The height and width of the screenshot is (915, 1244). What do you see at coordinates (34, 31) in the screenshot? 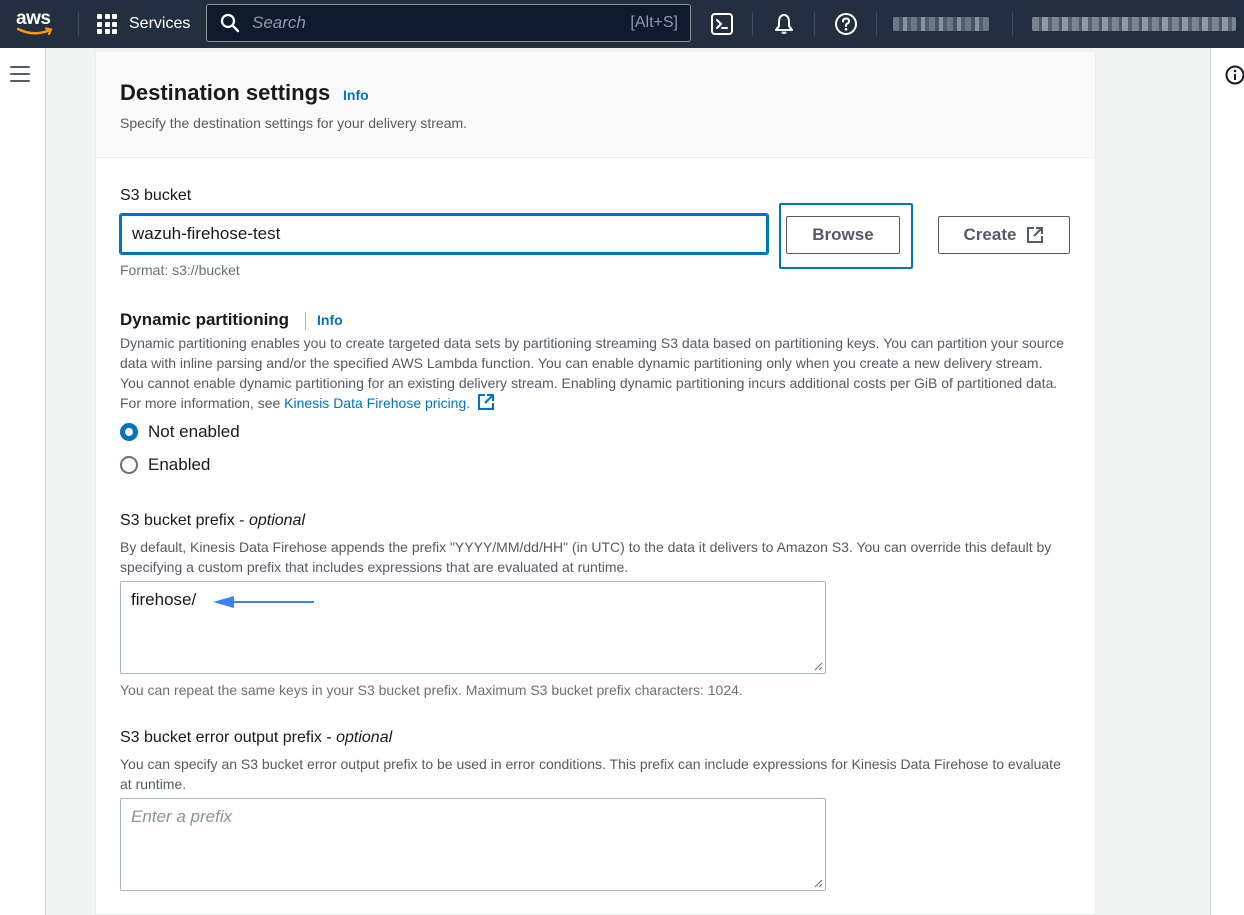
I see `aws-smile-icon` at bounding box center [34, 31].